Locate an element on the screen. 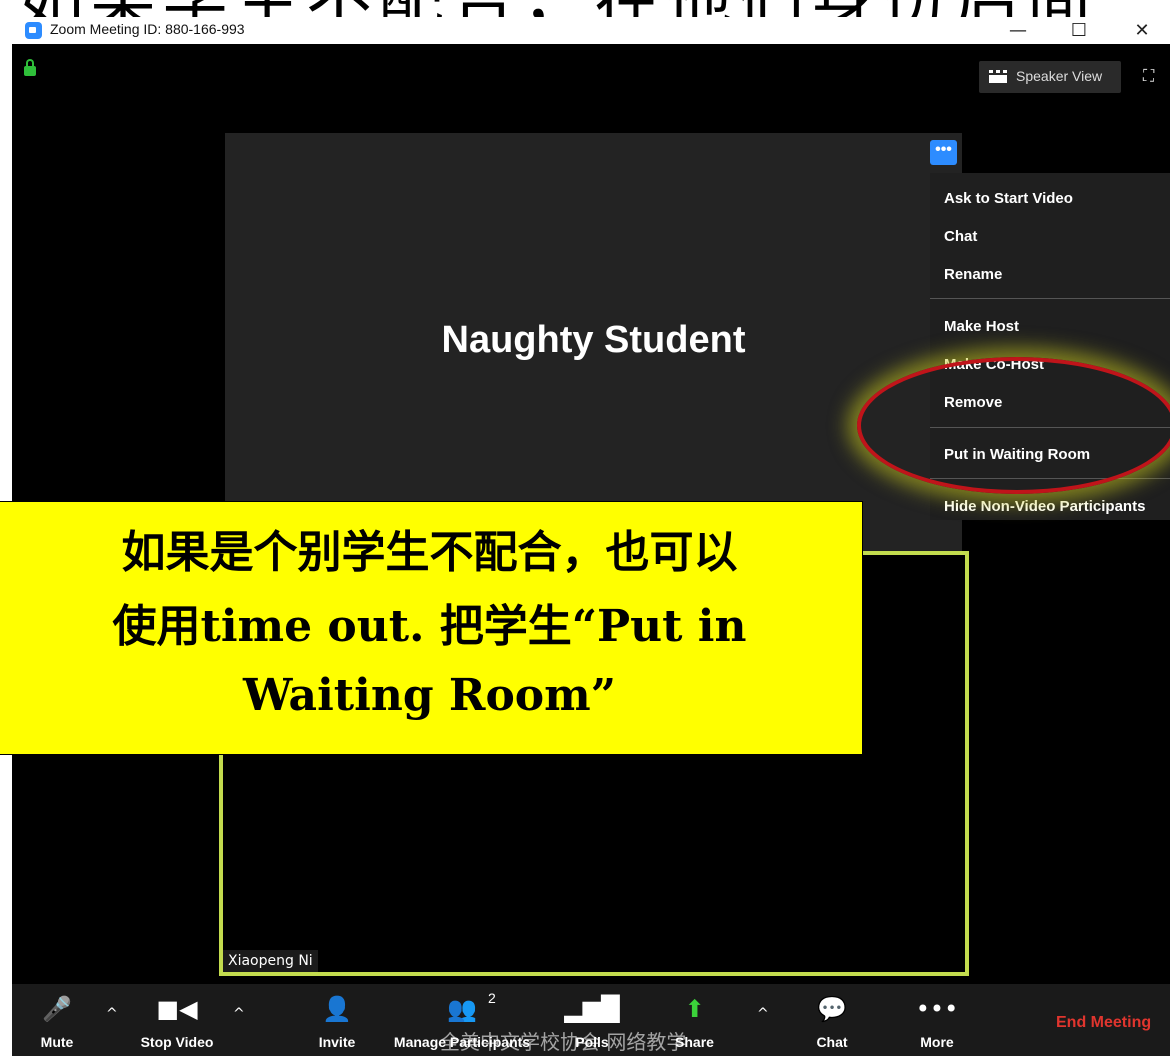 The image size is (1170, 1056). window-titlebar: Zoom Meeting ID: 880-166-993 — ☐ ✕ is located at coordinates (591, 31).